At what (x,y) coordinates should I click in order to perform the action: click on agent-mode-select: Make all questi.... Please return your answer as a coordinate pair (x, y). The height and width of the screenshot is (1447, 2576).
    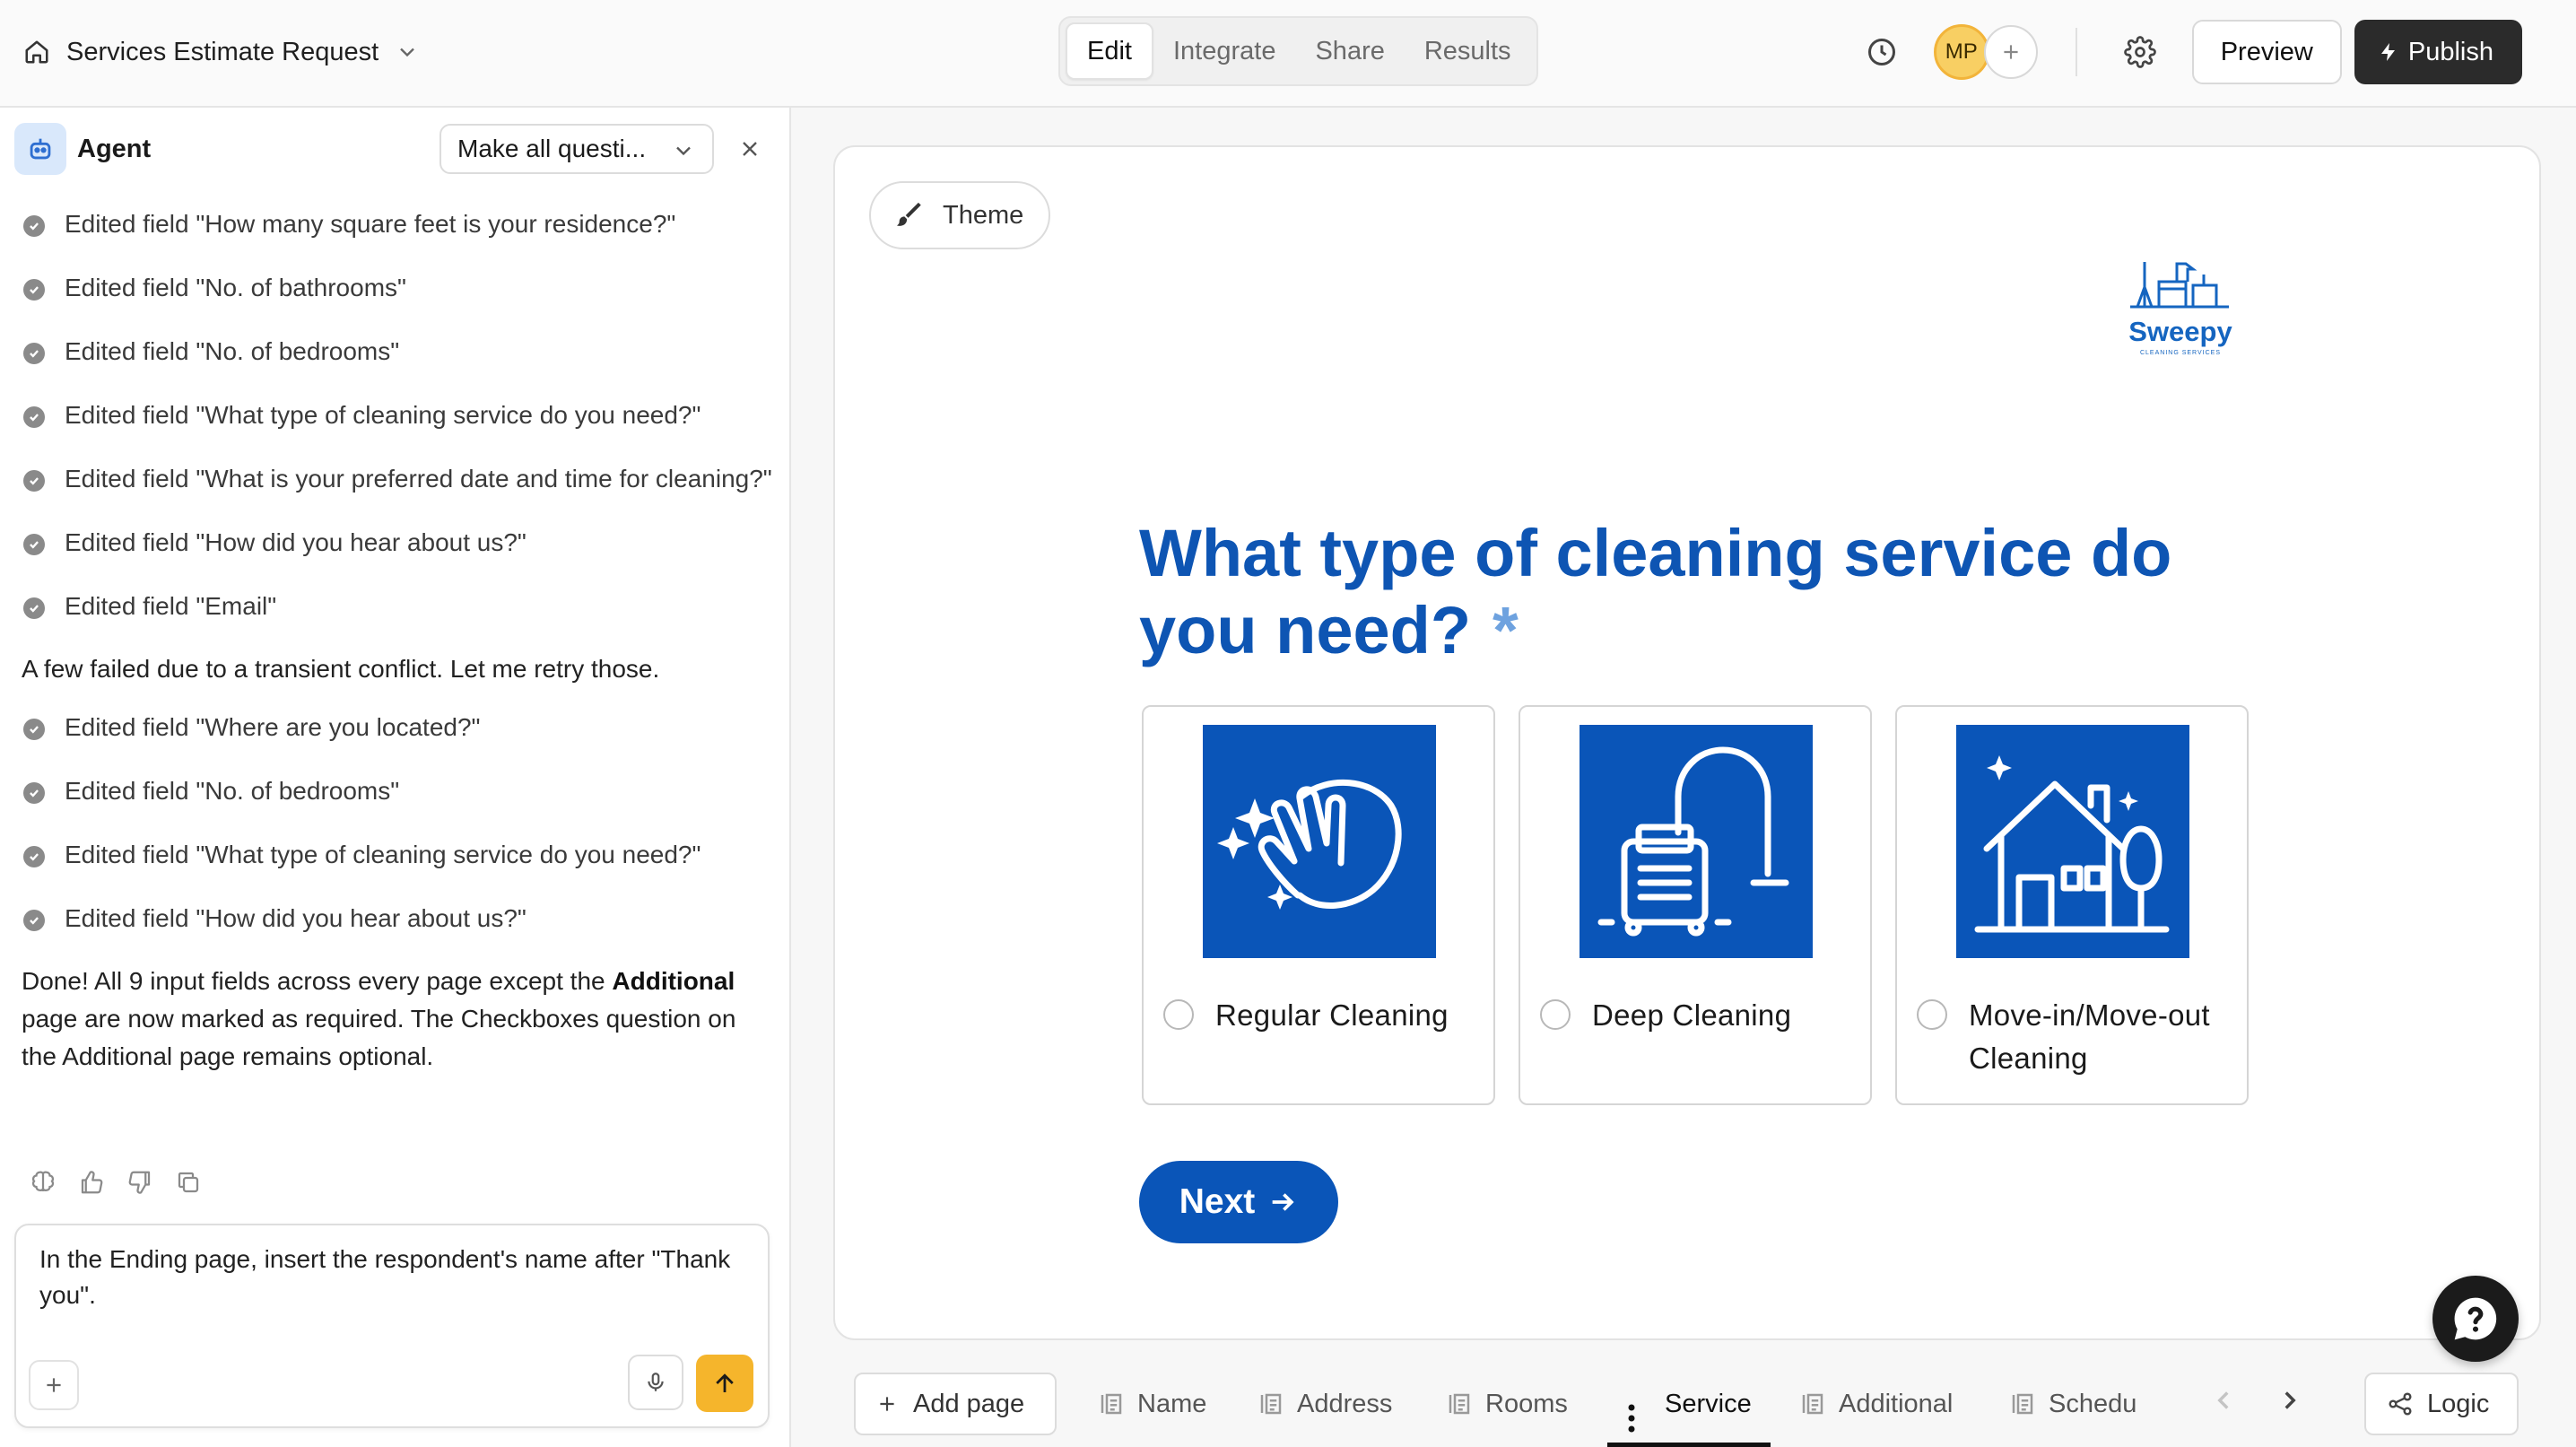
    Looking at the image, I should click on (576, 149).